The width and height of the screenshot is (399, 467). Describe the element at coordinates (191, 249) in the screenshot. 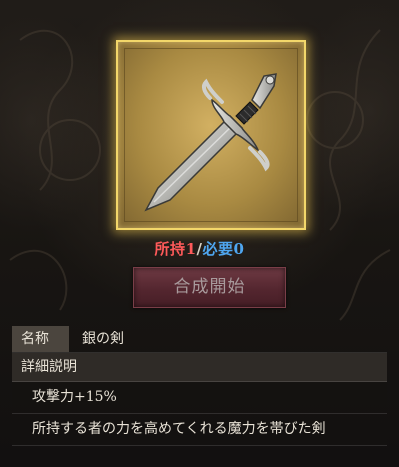

I see `owned-count: 1` at that location.